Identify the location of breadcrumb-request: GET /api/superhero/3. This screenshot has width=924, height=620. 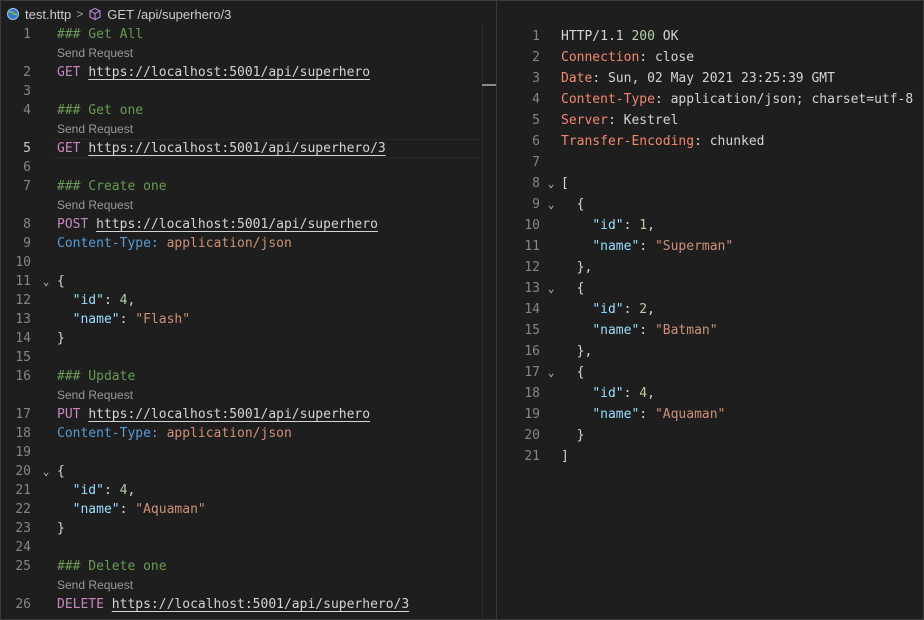
(169, 14).